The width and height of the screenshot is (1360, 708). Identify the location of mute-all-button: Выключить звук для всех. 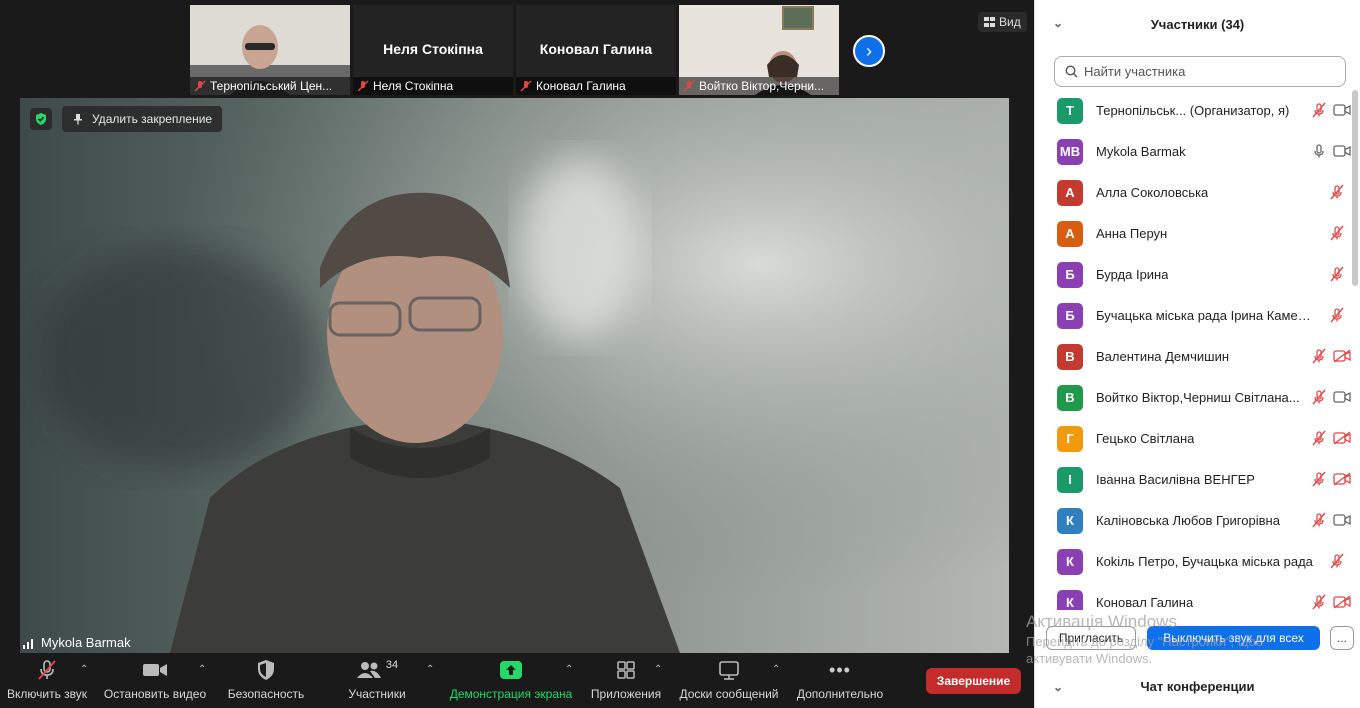
(1233, 638).